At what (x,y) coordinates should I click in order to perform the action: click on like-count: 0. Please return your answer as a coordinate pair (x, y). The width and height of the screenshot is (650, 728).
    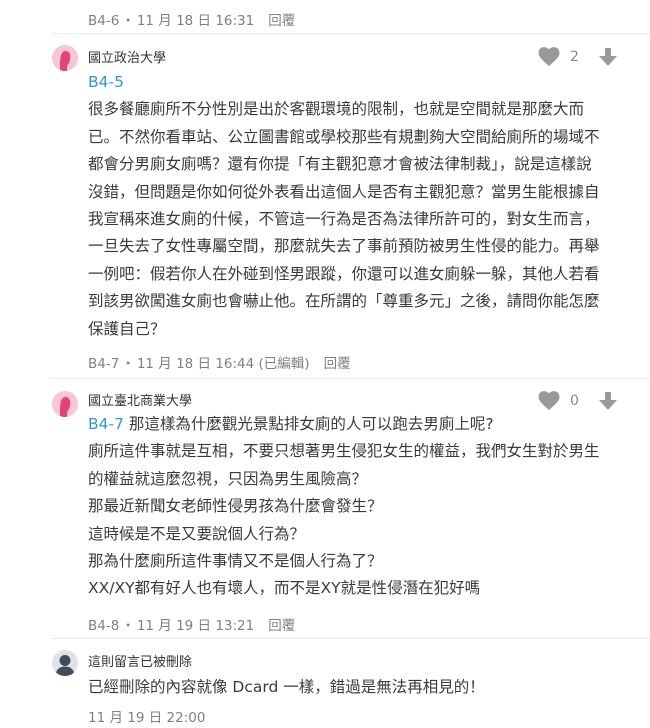
    Looking at the image, I should click on (574, 401).